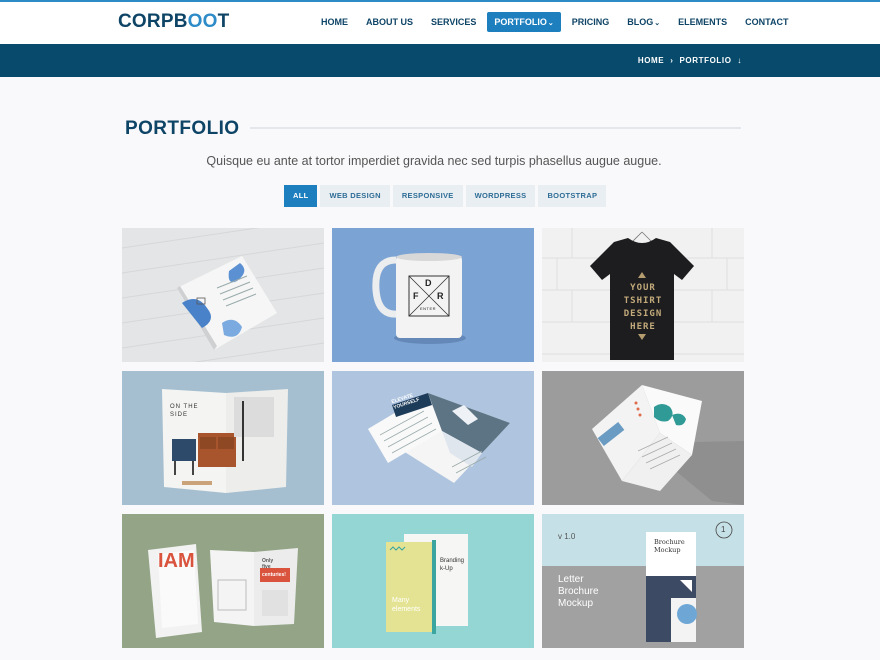 Image resolution: width=880 pixels, height=660 pixels. What do you see at coordinates (571, 579) in the screenshot?
I see `brochure-title-line: Letter` at bounding box center [571, 579].